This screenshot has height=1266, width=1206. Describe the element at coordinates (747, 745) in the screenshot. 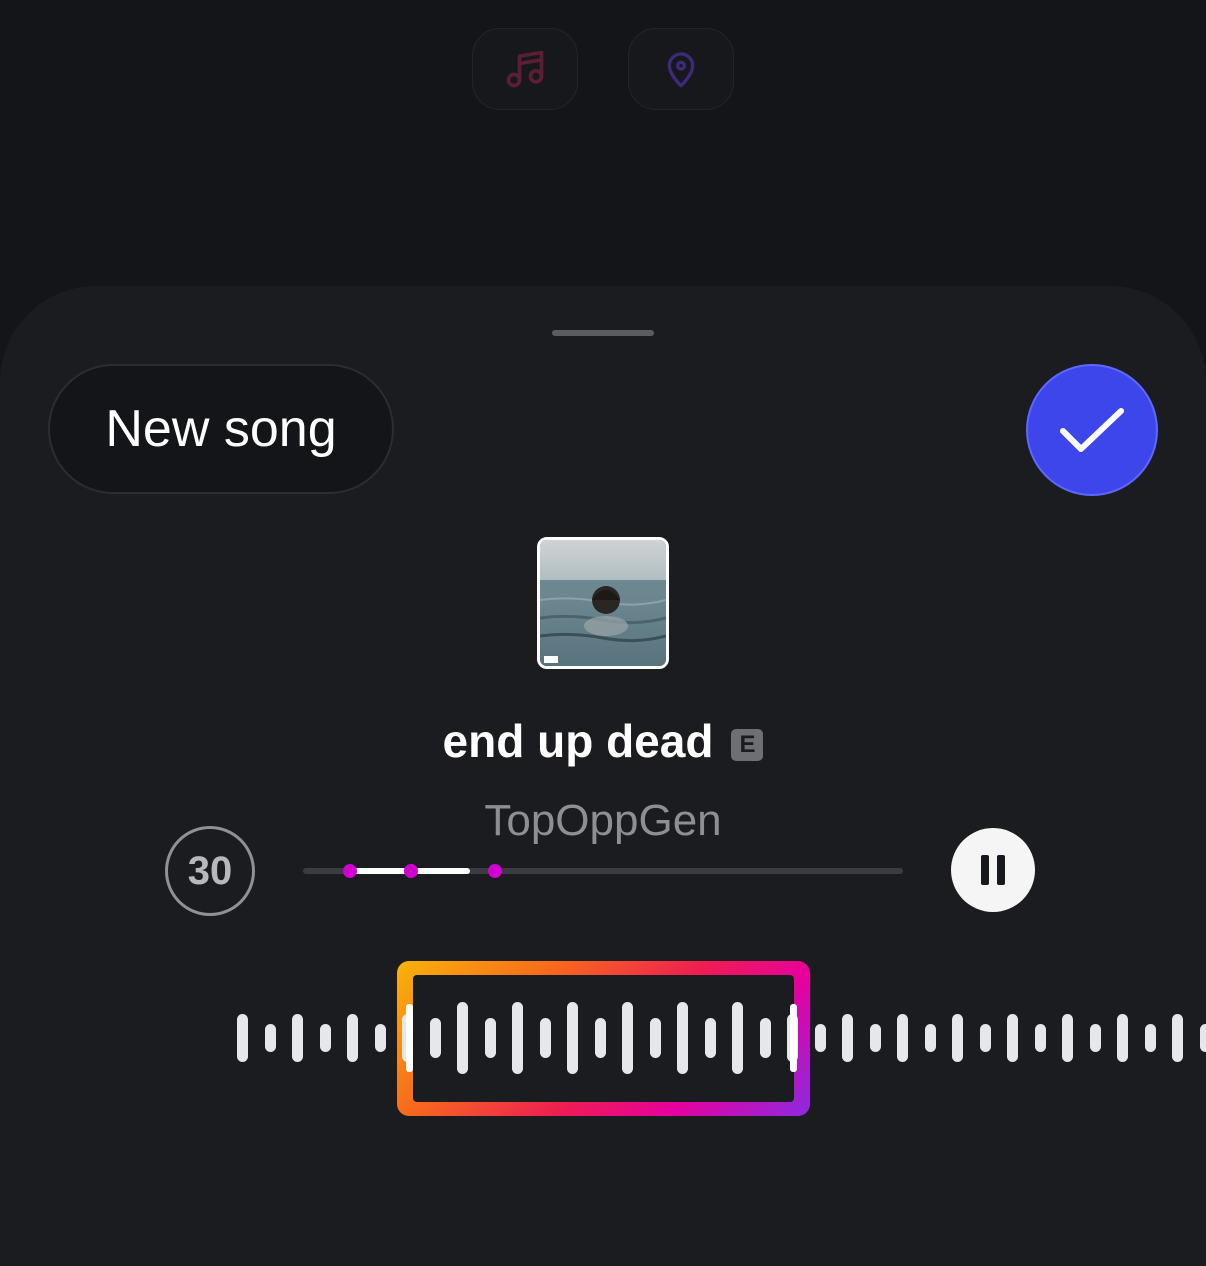

I see `explicit-badge: E` at that location.